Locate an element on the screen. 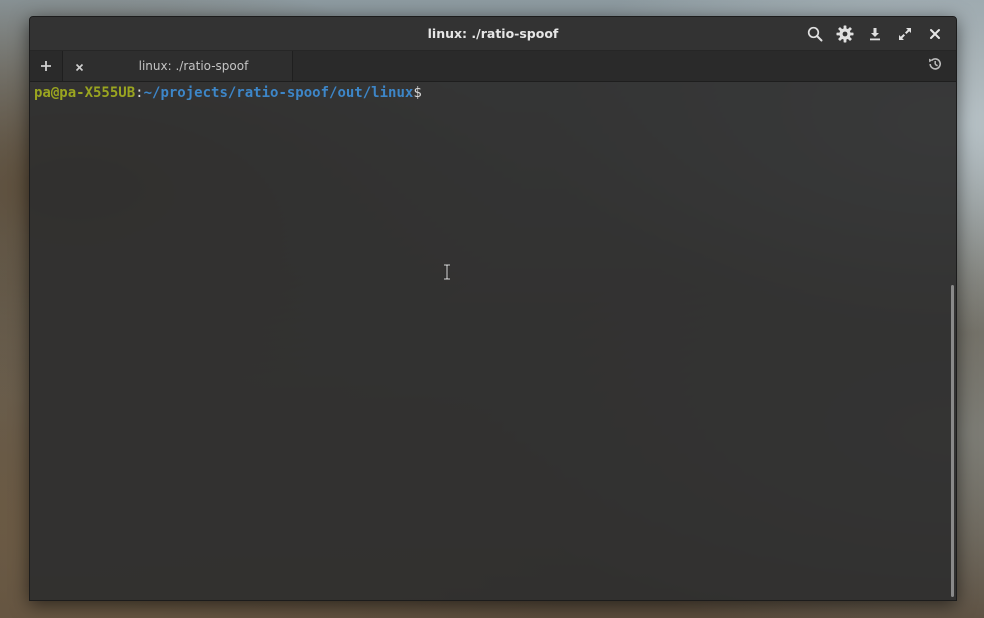 This screenshot has width=984, height=618. tab-bar: linux: ./ratio-spoof is located at coordinates (493, 66).